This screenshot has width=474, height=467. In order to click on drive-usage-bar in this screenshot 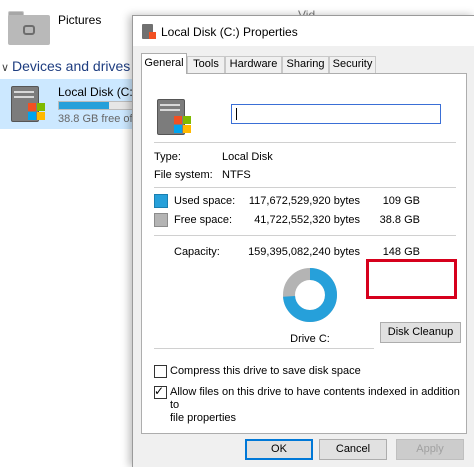, I will do `click(95, 105)`.